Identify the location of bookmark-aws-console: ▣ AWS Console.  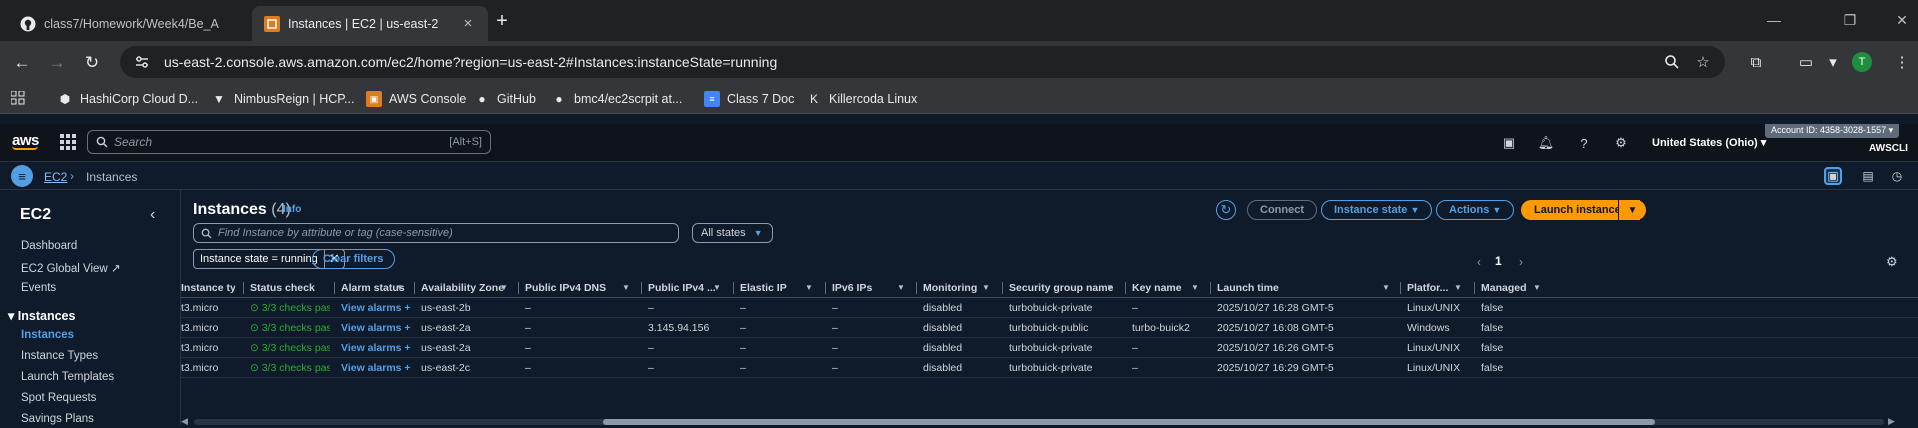
(416, 99).